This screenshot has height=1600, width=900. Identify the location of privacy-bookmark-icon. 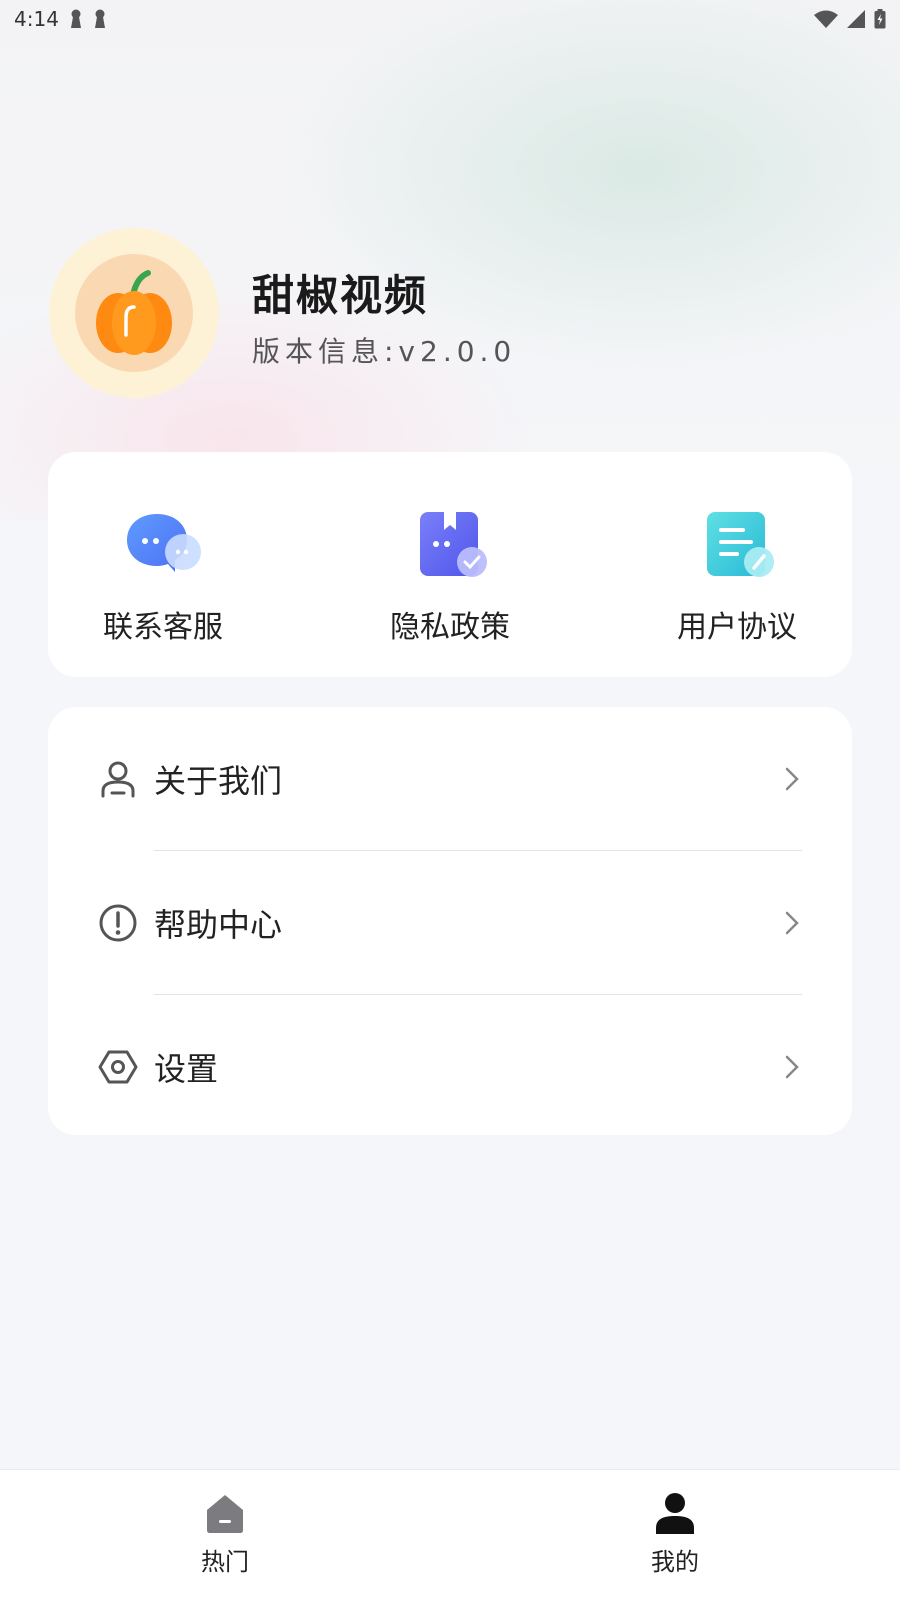
(453, 544).